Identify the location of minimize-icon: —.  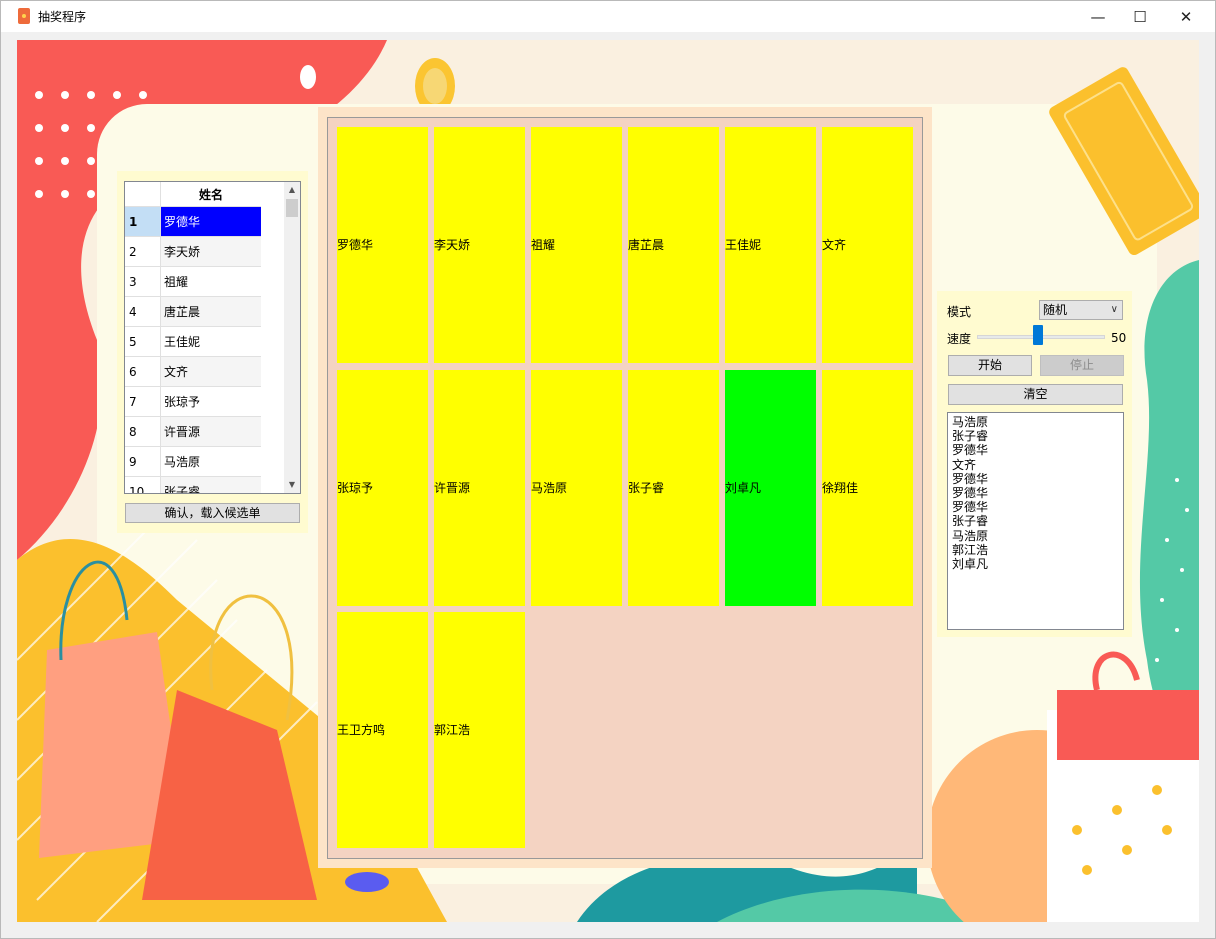
(1098, 16).